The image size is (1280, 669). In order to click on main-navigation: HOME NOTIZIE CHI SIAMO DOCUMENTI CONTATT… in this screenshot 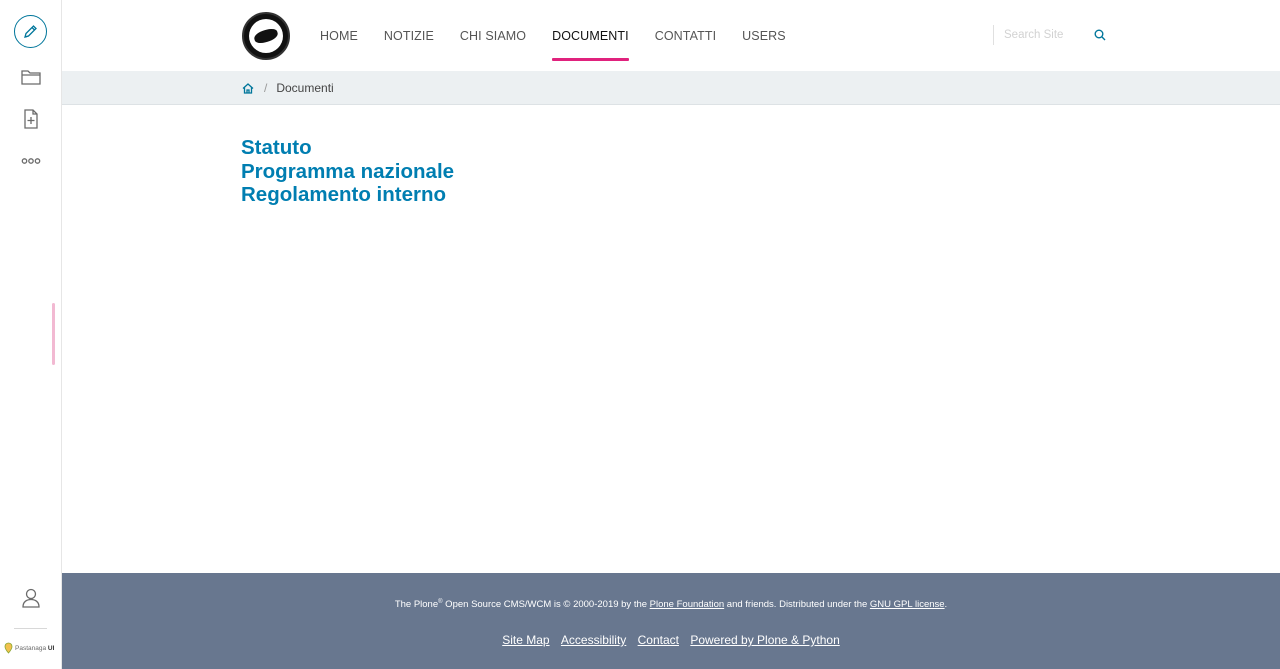, I will do `click(566, 35)`.